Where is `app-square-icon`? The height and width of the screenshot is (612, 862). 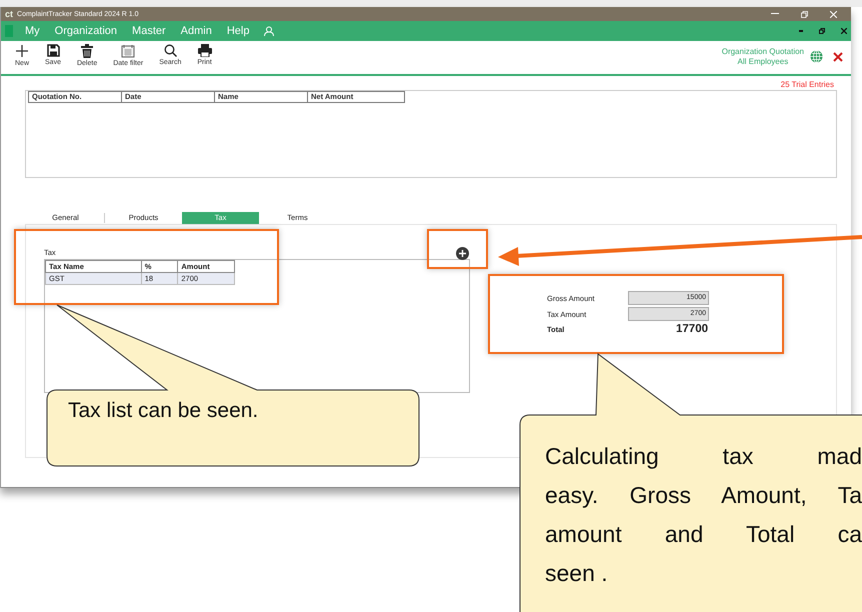 app-square-icon is located at coordinates (9, 31).